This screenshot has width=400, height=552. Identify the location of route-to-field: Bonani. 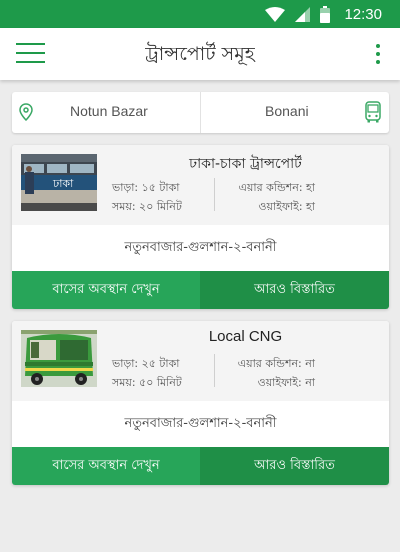
(294, 112).